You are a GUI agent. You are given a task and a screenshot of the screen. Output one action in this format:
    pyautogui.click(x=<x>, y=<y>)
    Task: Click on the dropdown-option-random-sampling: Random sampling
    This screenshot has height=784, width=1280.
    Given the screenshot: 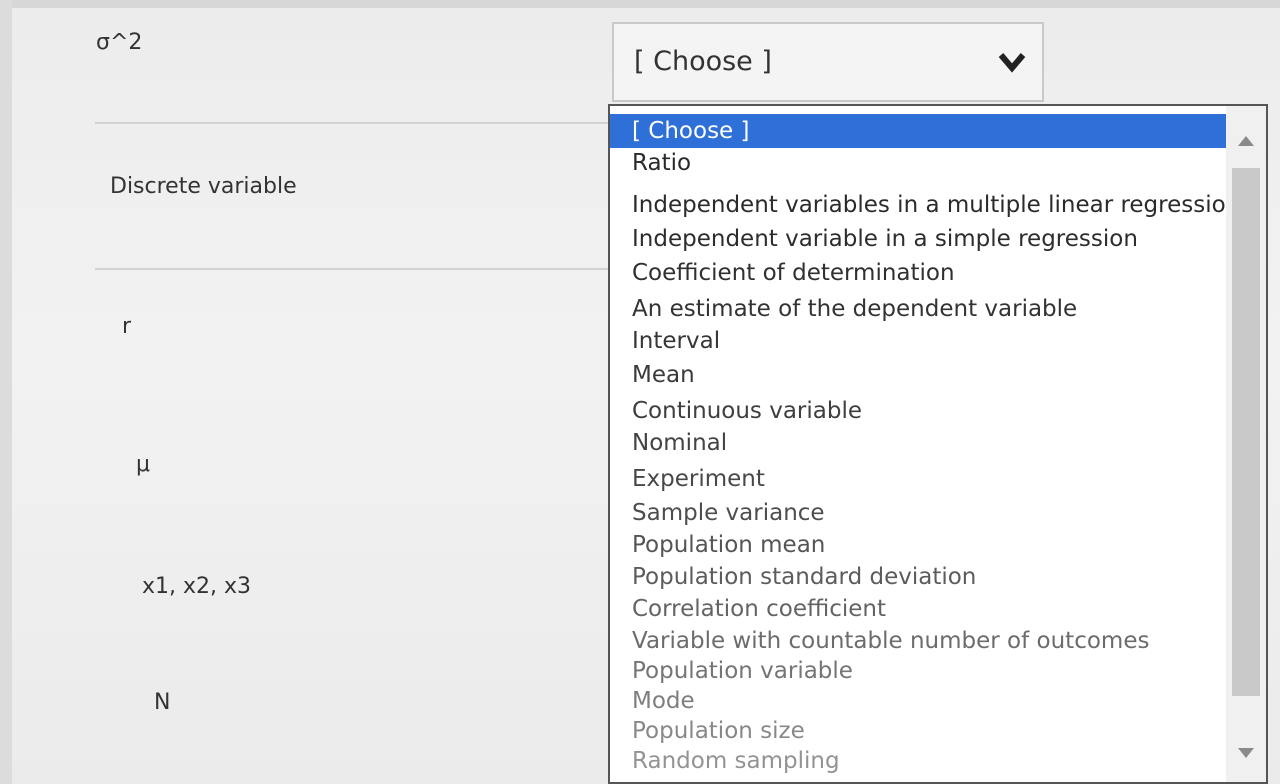 What is the action you would take?
    pyautogui.click(x=725, y=761)
    